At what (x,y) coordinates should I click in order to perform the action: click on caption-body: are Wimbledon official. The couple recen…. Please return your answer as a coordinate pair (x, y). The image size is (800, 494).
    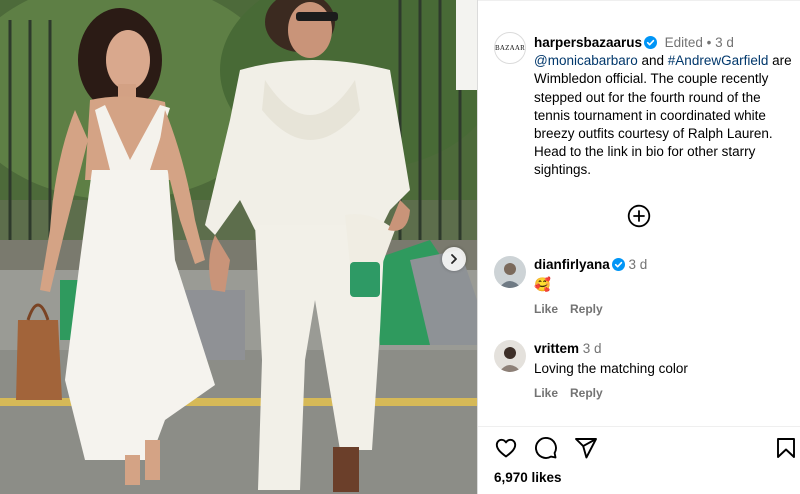
    Looking at the image, I should click on (663, 115).